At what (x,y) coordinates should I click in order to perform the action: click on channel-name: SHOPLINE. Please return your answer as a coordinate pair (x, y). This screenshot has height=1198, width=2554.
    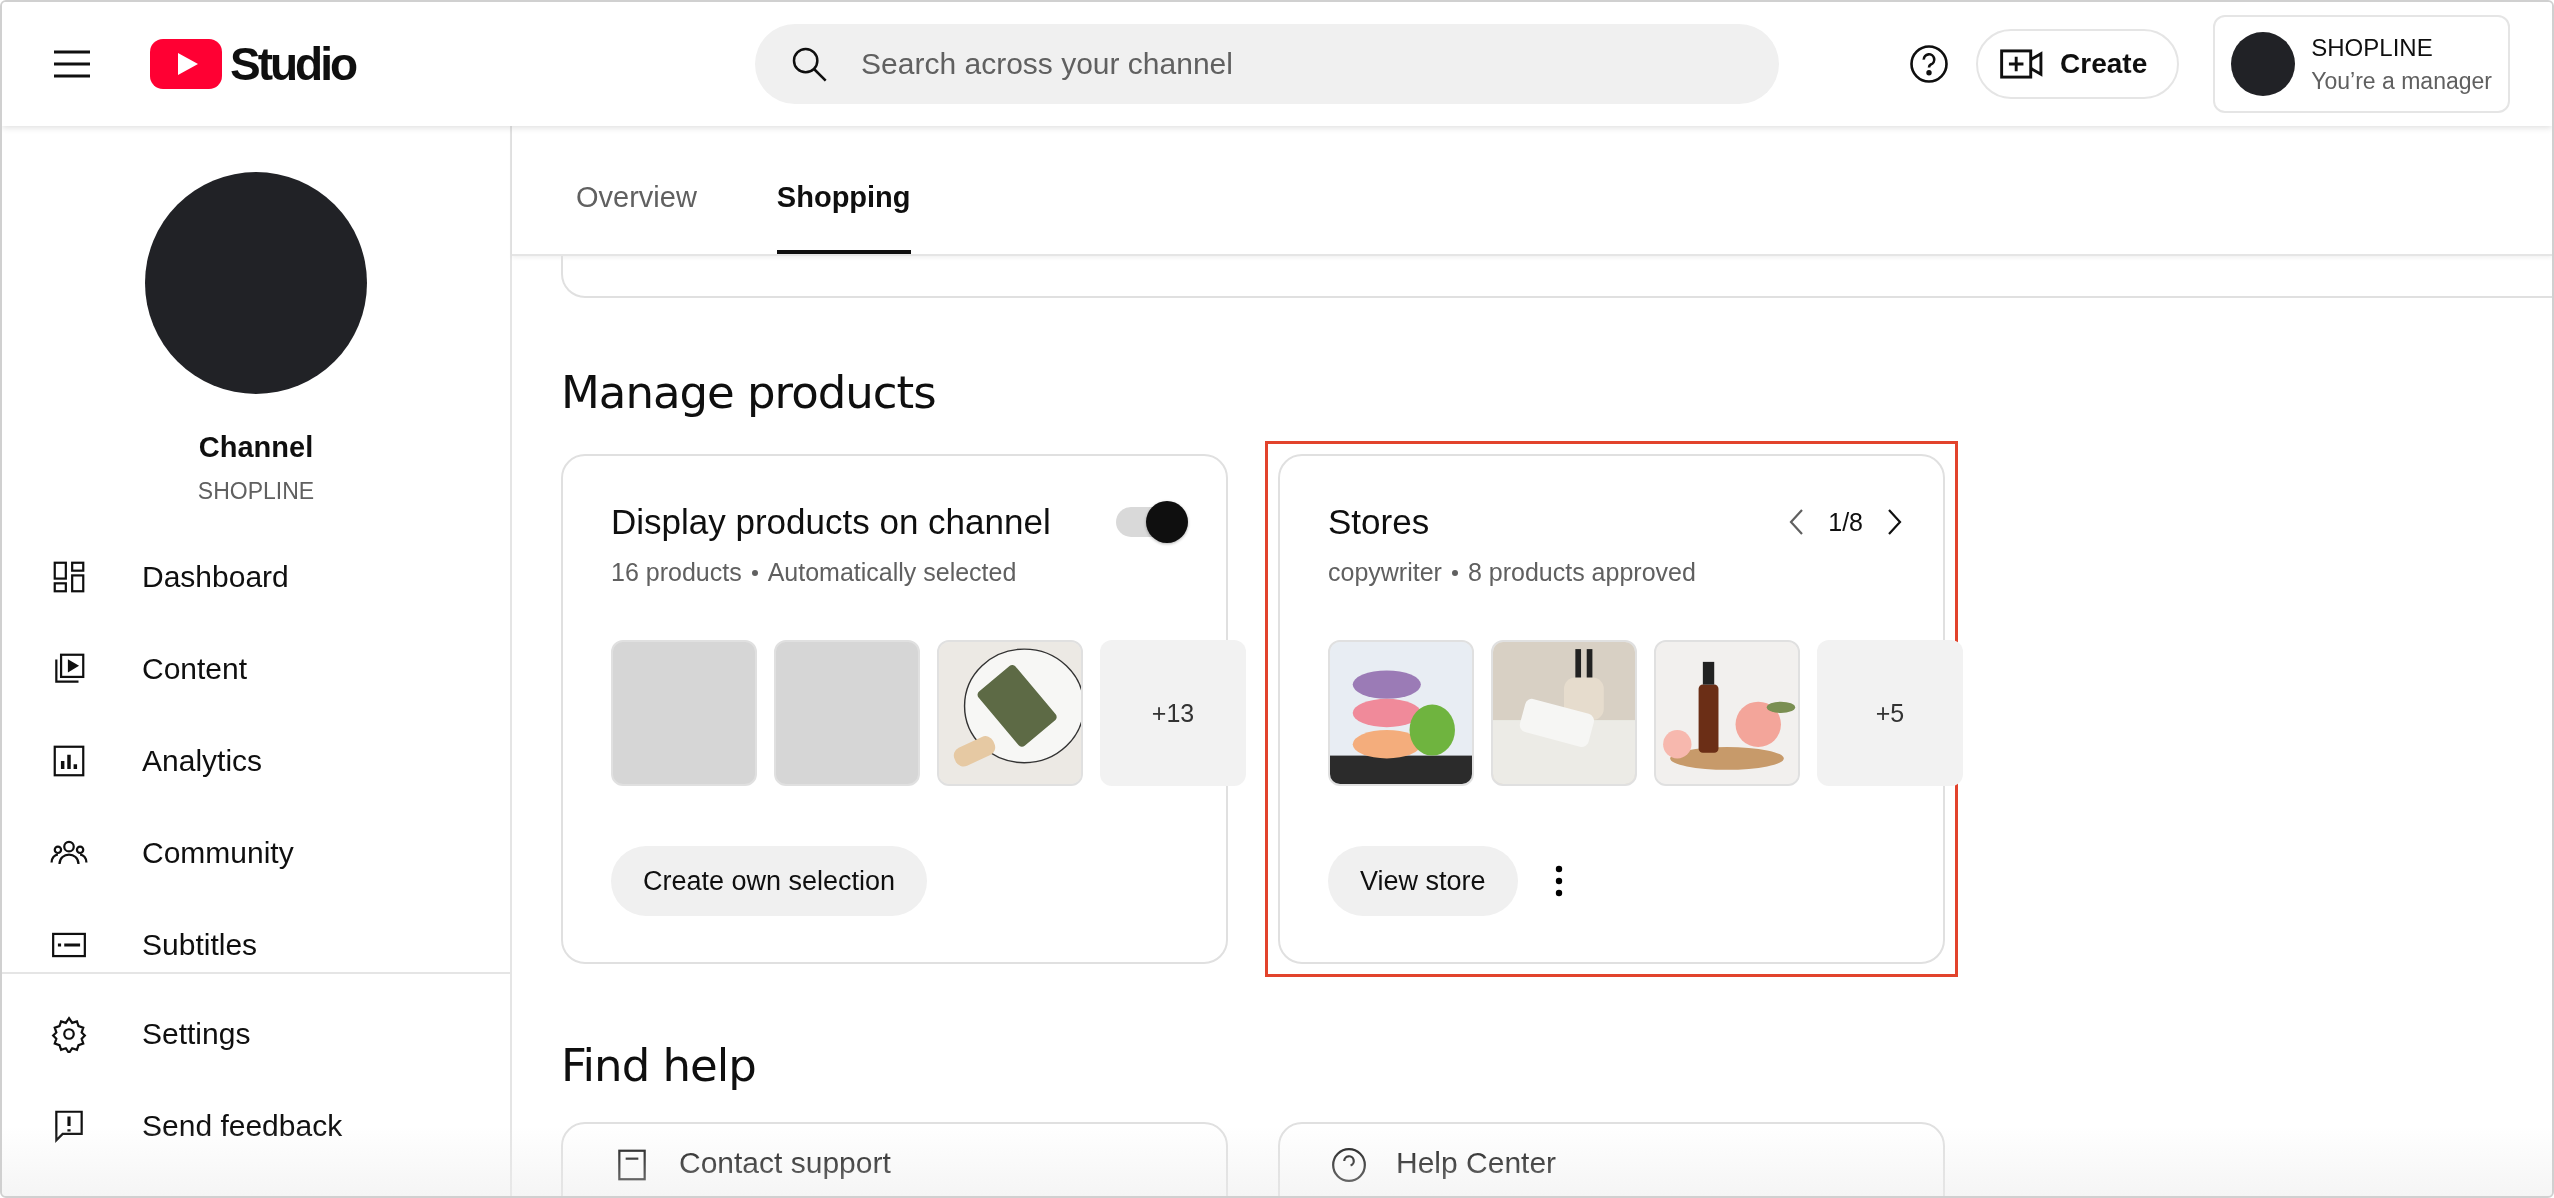
    Looking at the image, I should click on (256, 491).